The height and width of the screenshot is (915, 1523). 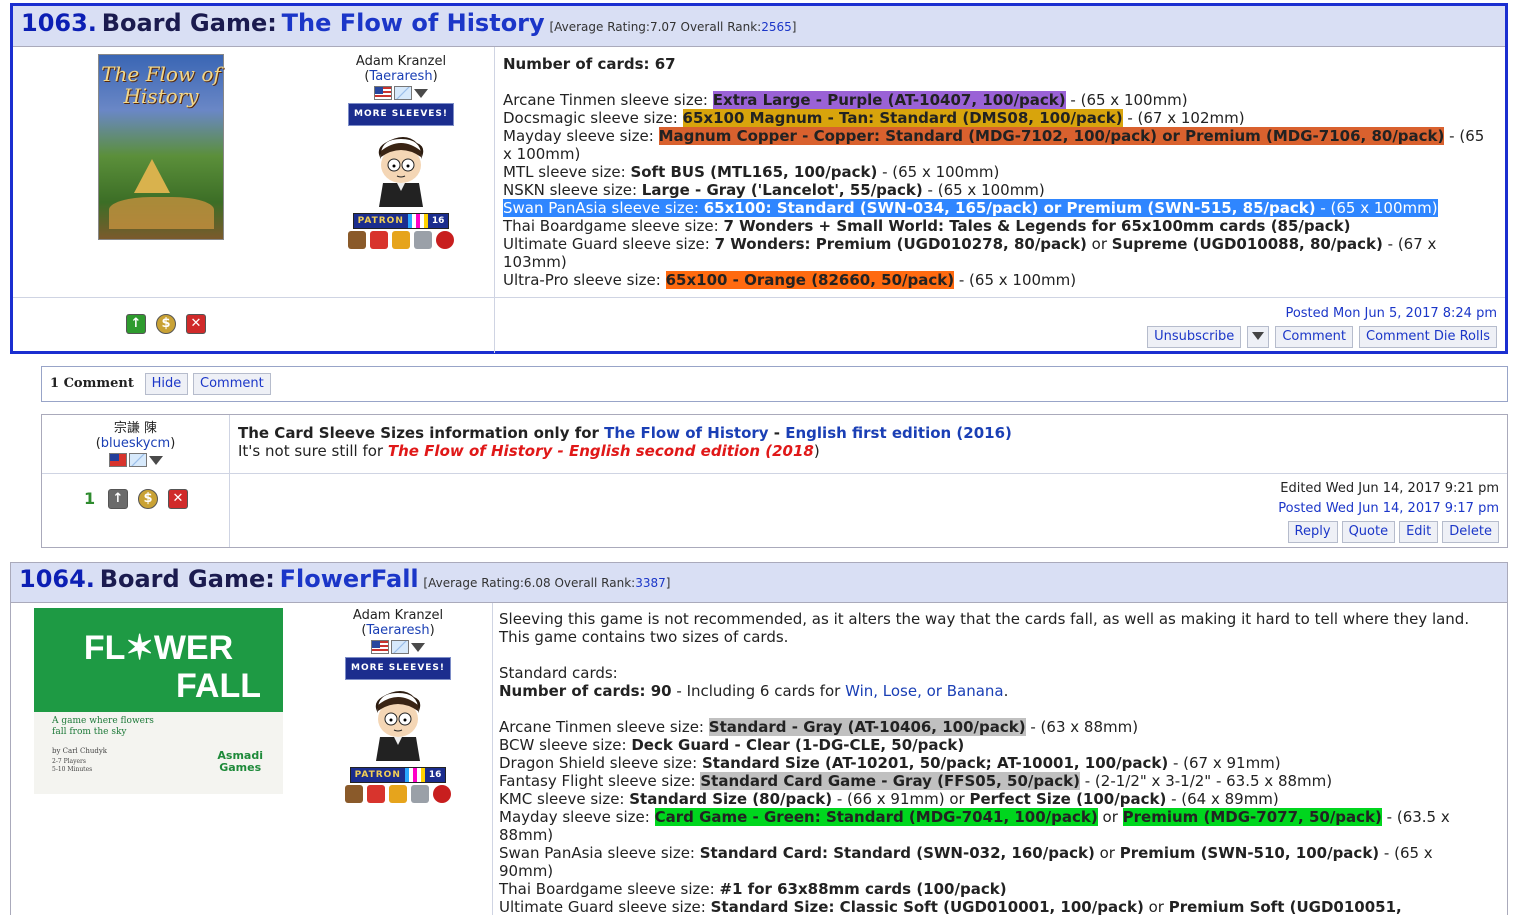 What do you see at coordinates (558, 673) in the screenshot?
I see `standard-cards-heading: Standard cards:` at bounding box center [558, 673].